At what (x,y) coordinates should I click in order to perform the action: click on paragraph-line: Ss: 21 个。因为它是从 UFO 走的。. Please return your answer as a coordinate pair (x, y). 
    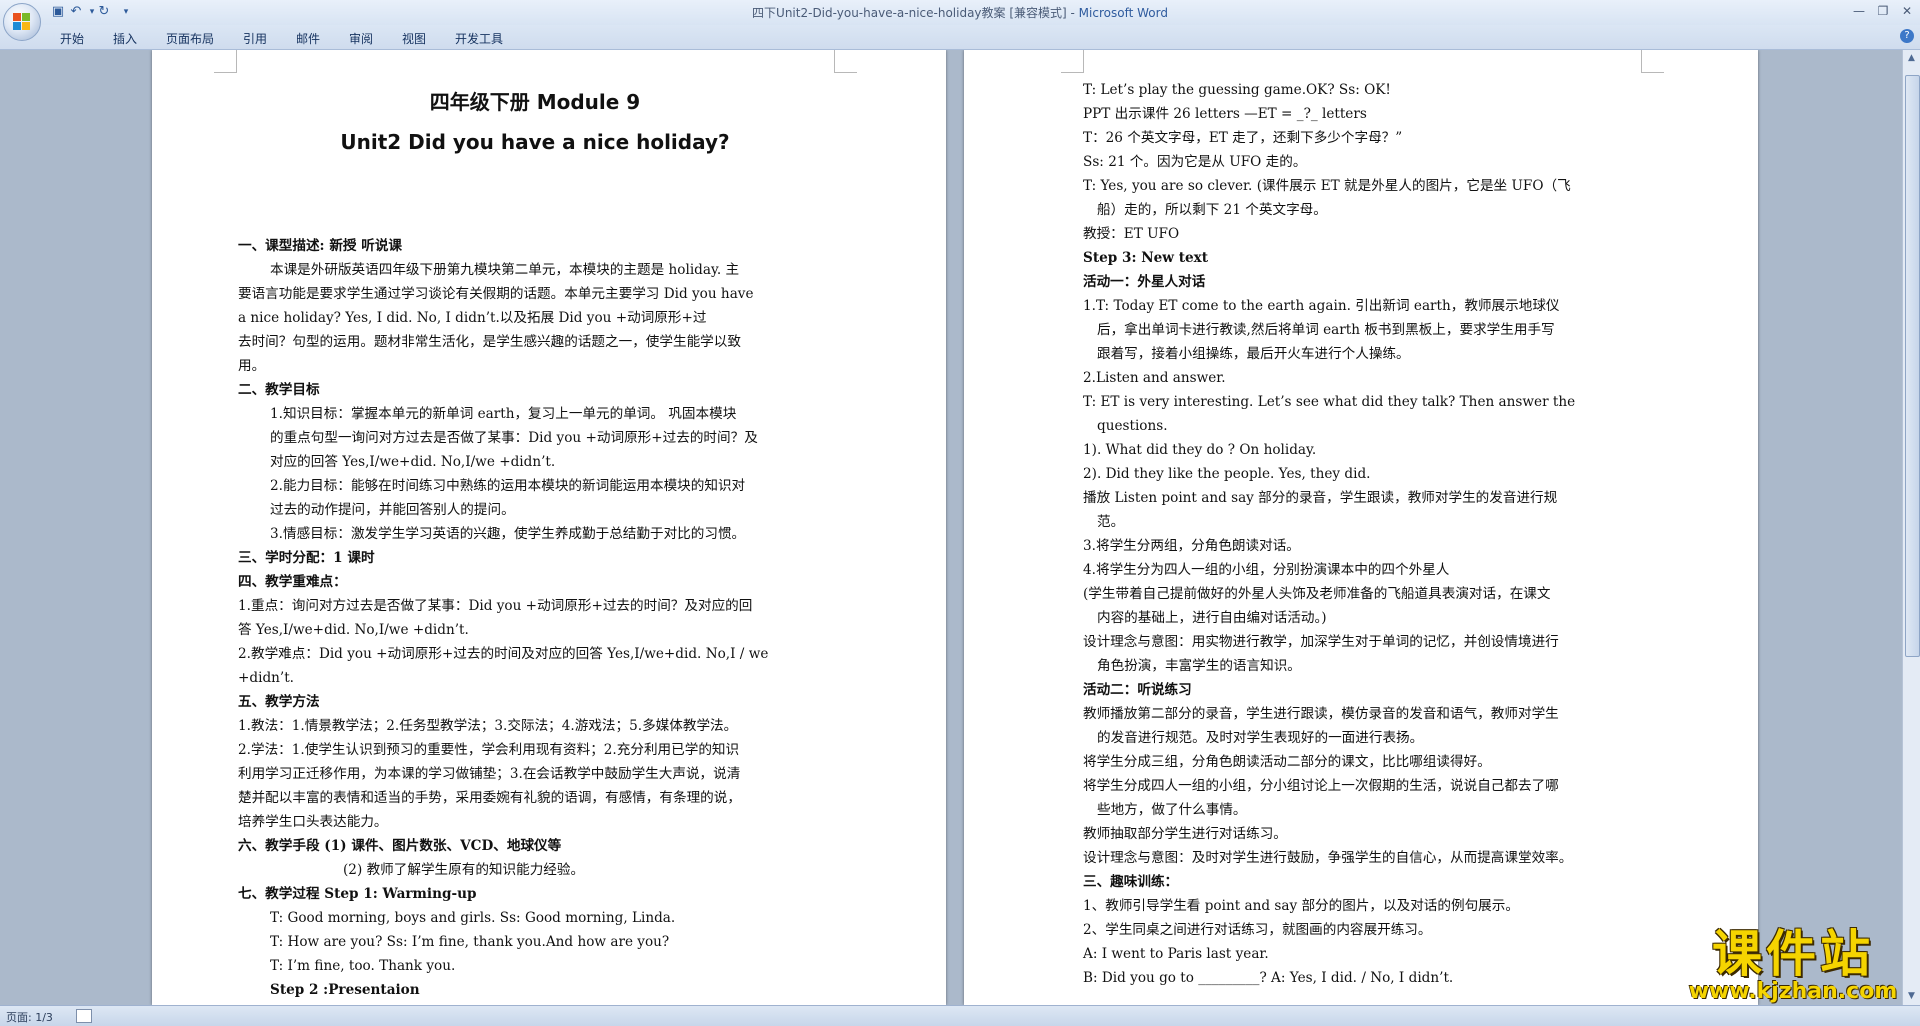
    Looking at the image, I should click on (1195, 162).